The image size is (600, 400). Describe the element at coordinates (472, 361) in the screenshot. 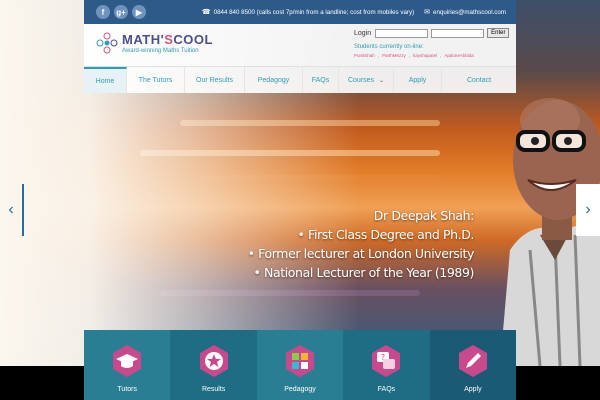

I see `pencil-icon` at that location.